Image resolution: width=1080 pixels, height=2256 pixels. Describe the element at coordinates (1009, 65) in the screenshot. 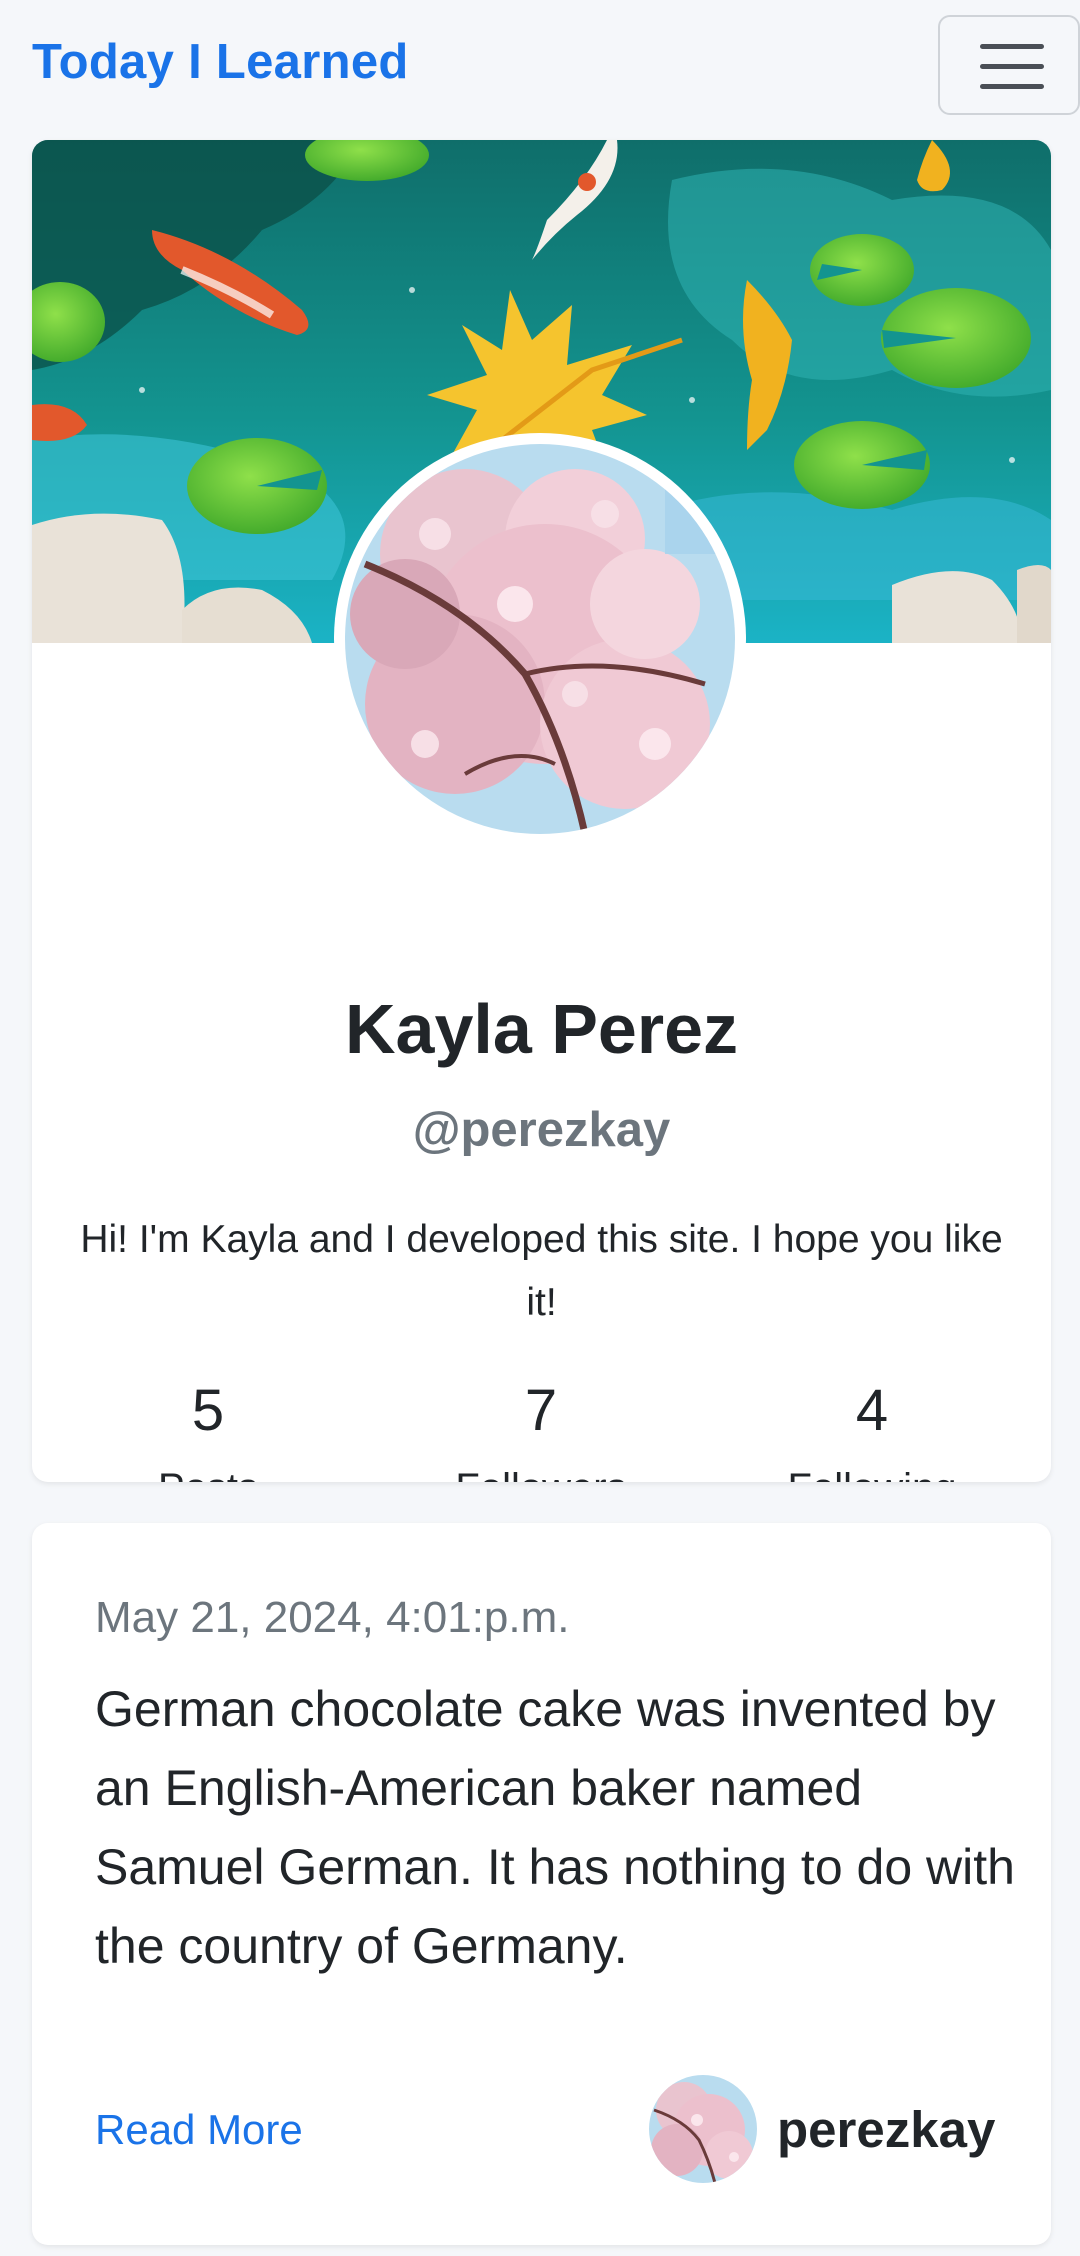

I see `menu-toggle-button` at that location.